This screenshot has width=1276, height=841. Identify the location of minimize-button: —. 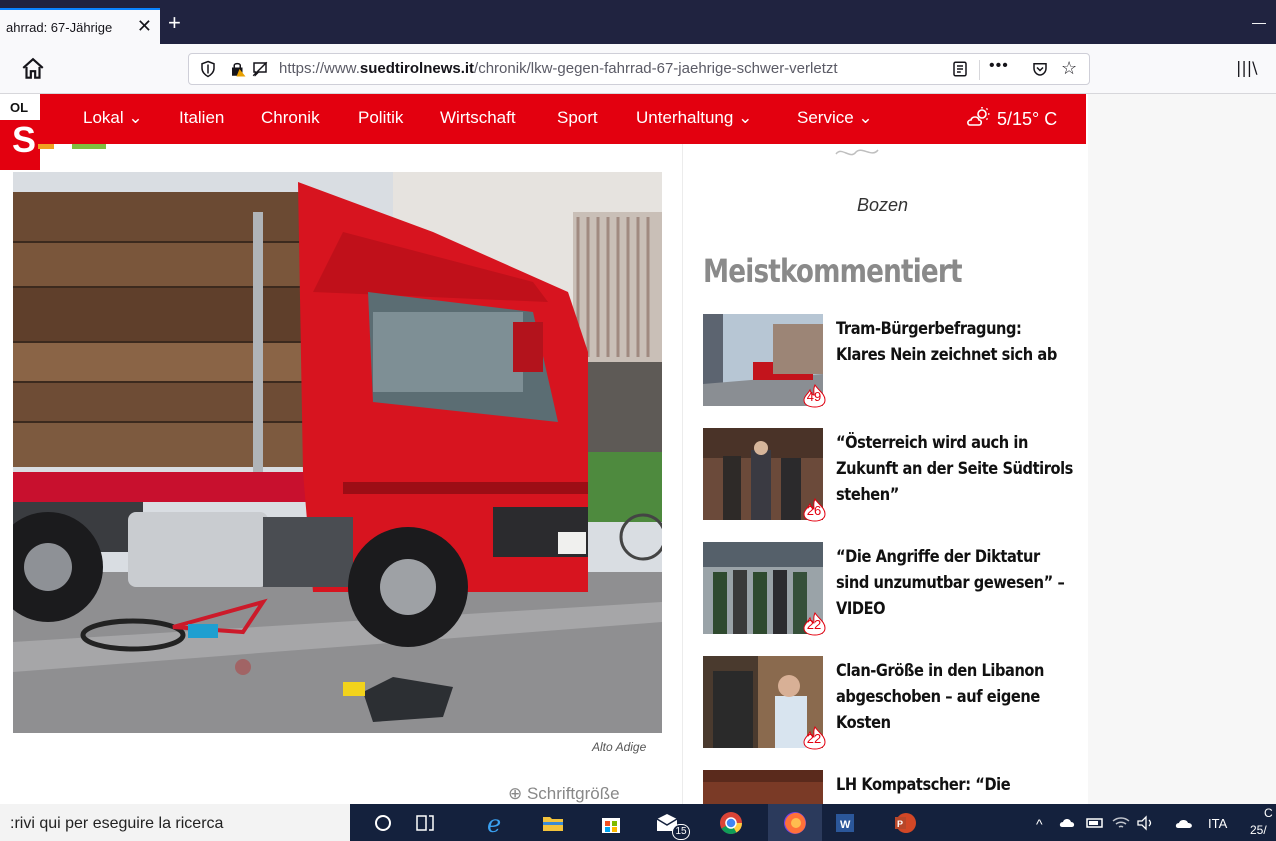
(1259, 22).